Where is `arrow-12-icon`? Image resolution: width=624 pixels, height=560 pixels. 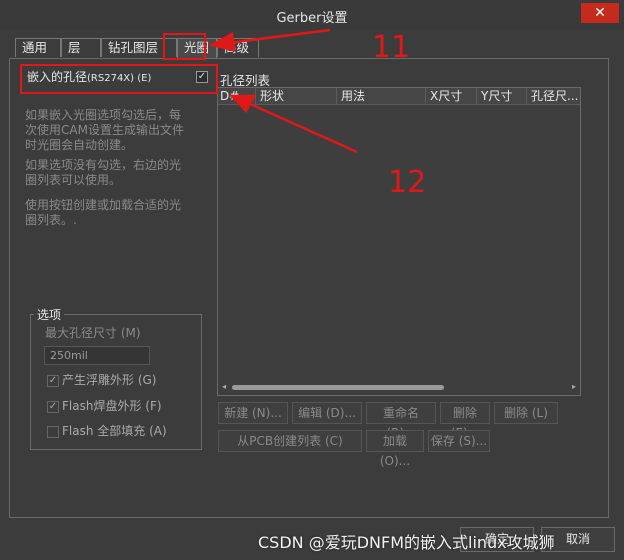
arrow-12-icon is located at coordinates (302, 127).